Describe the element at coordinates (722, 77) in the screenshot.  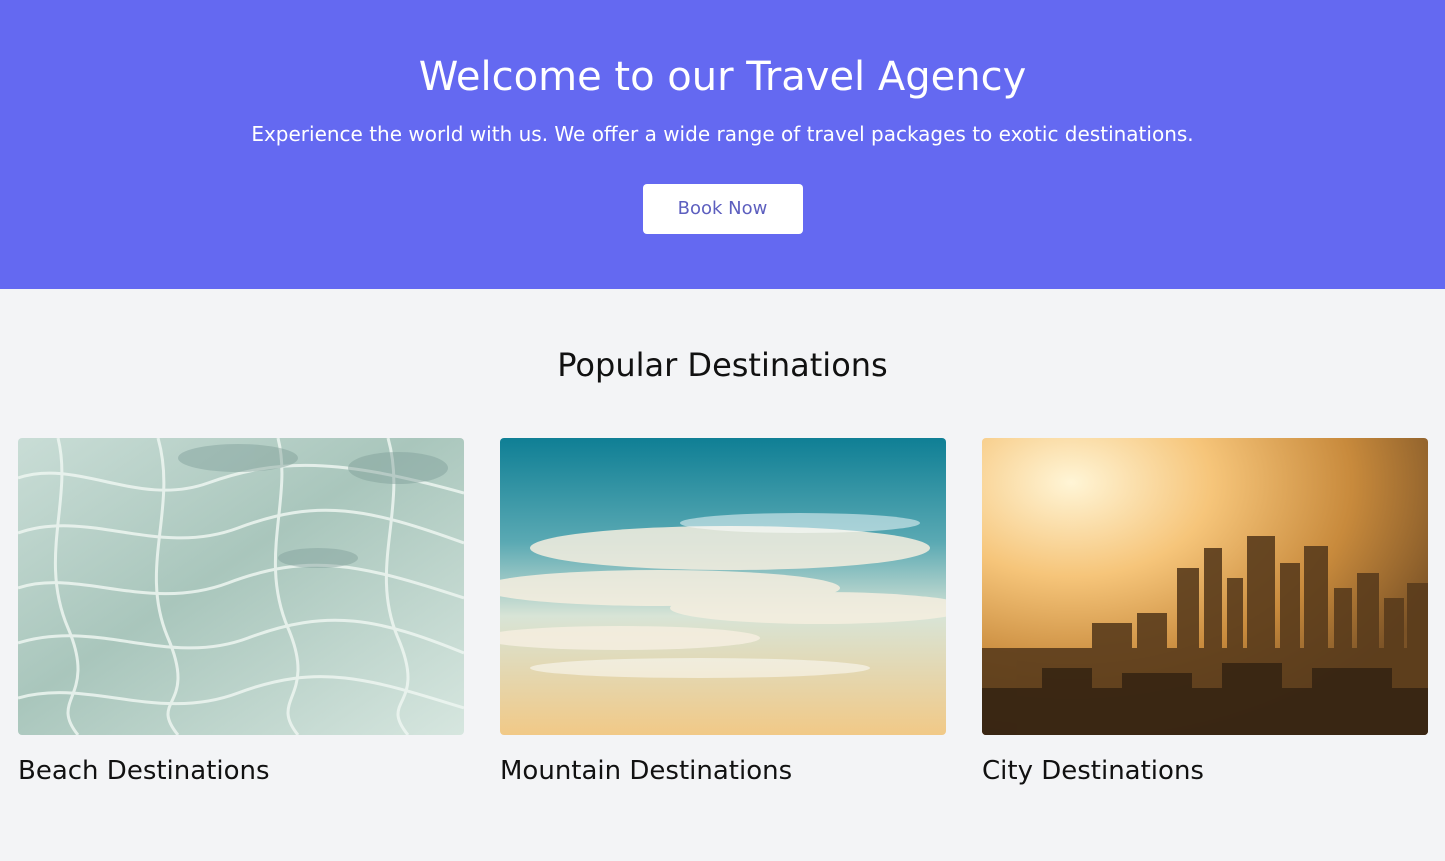
I see `hero-title: Welcome to our Travel Agency` at that location.